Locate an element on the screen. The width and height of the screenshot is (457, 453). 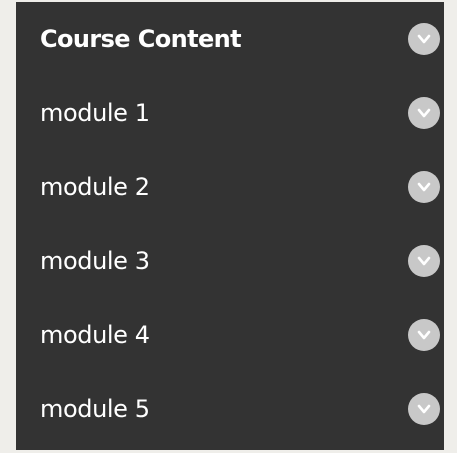
menu-item-label: module 2 is located at coordinates (95, 187).